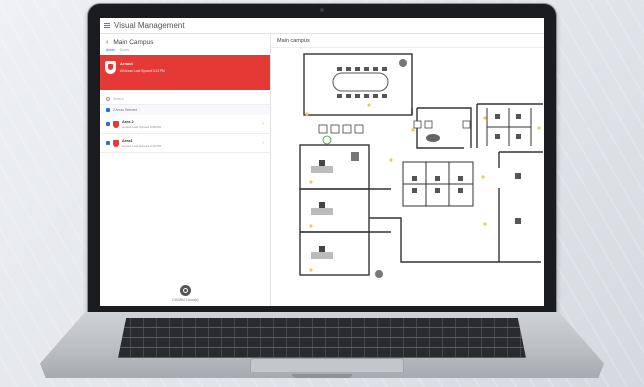  Describe the element at coordinates (127, 140) in the screenshot. I see `area-name: Area1` at that location.